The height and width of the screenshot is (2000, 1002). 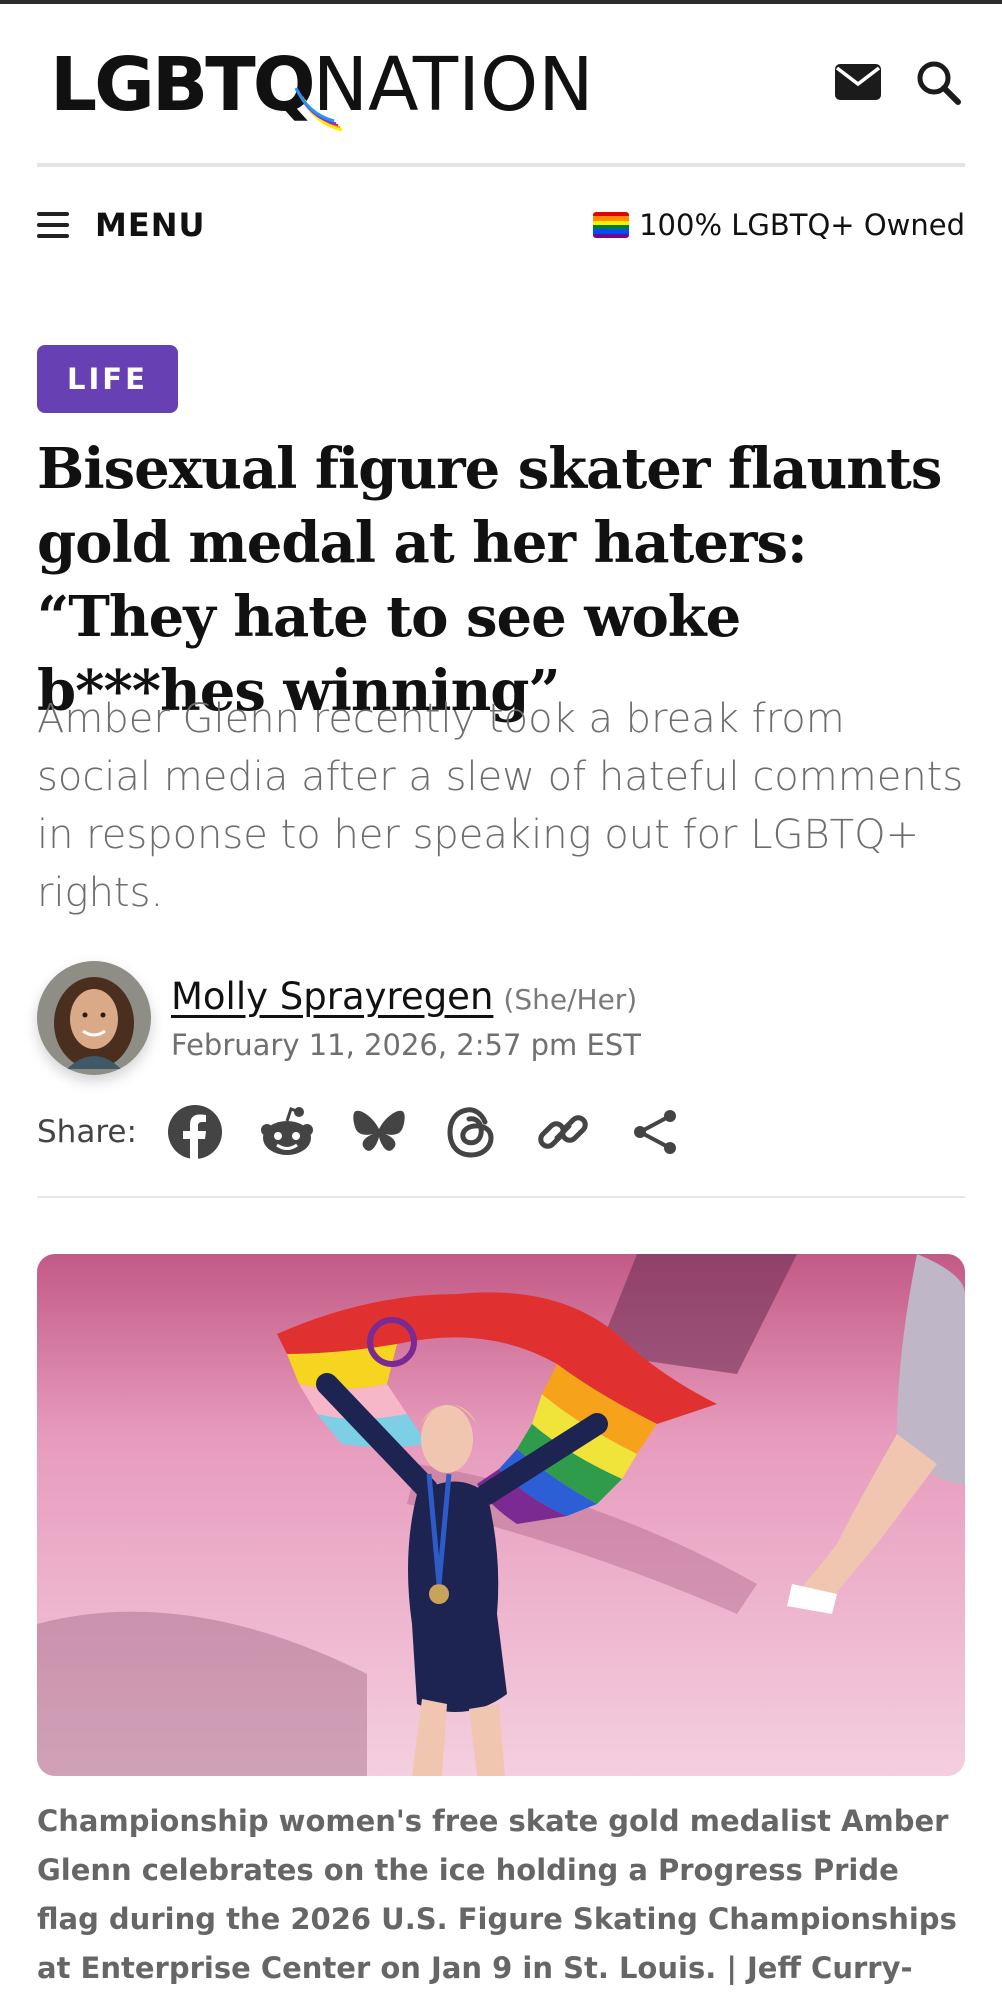 What do you see at coordinates (563, 1132) in the screenshot?
I see `copy-link-icon` at bounding box center [563, 1132].